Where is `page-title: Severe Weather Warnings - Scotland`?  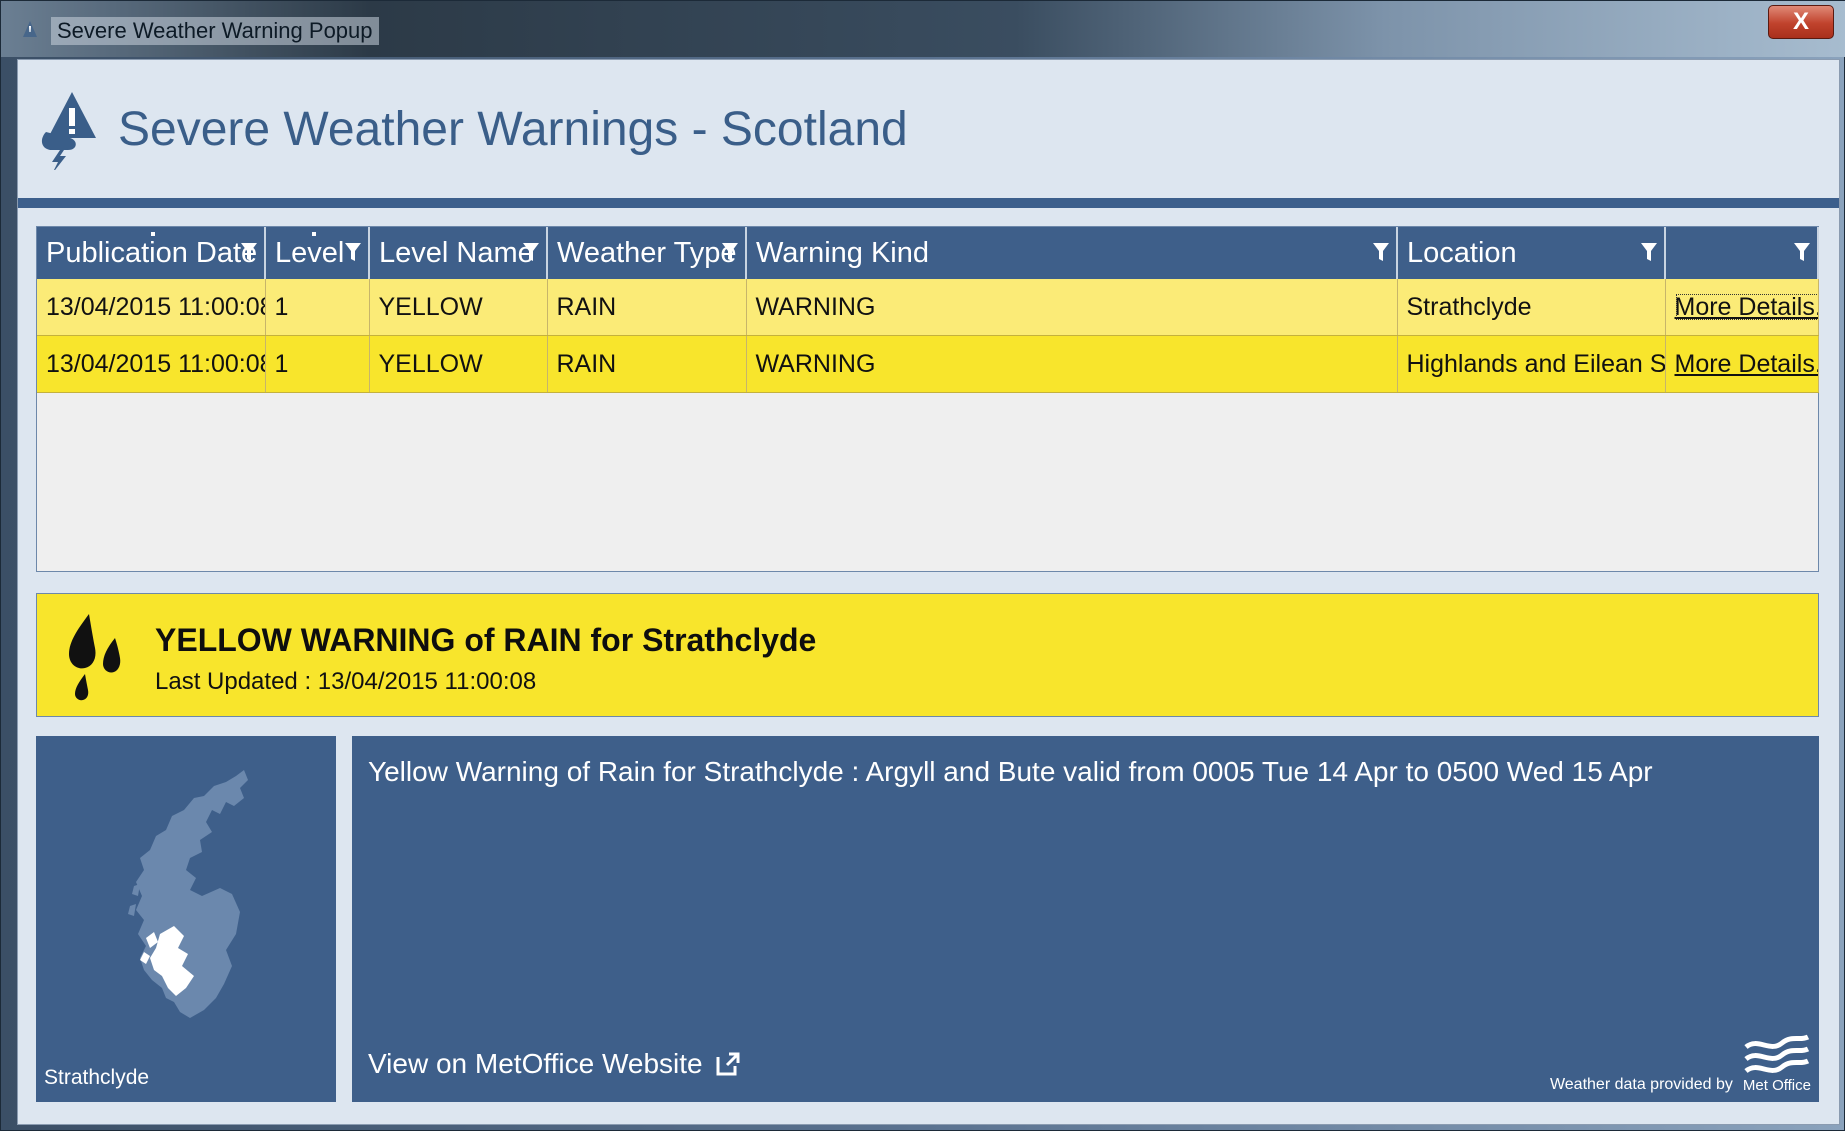 page-title: Severe Weather Warnings - Scotland is located at coordinates (513, 129).